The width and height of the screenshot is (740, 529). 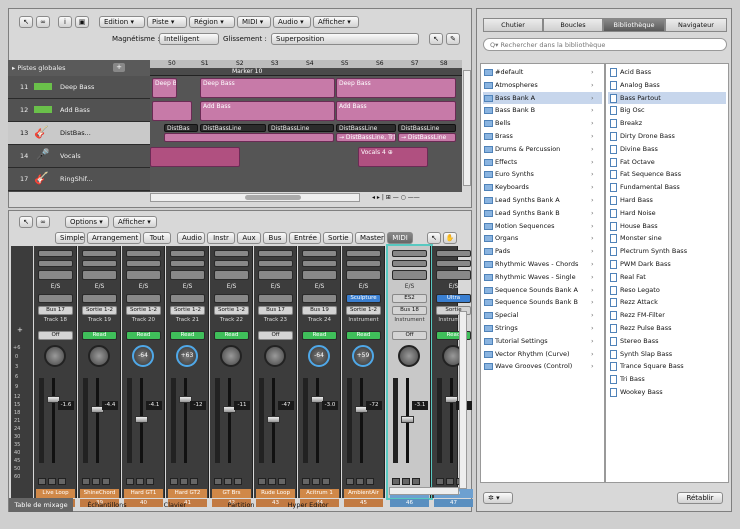 What do you see at coordinates (453, 298) in the screenshot?
I see `instrument-slot: Ultra` at bounding box center [453, 298].